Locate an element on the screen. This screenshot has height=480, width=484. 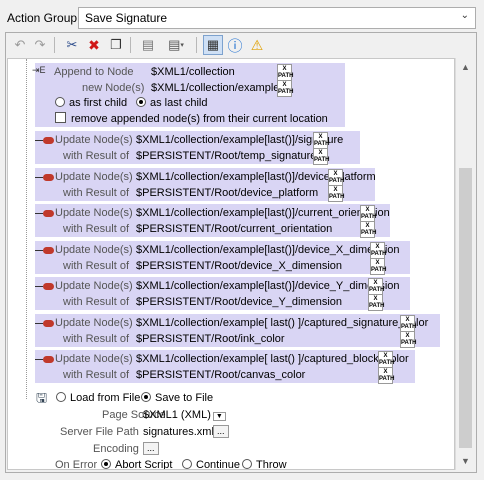
toolbar: ↶ ↷ ✂ ✖ ❐ ▤ ▤ ▾ ▦ ⓘ ⚠ is located at coordinates (241, 45).